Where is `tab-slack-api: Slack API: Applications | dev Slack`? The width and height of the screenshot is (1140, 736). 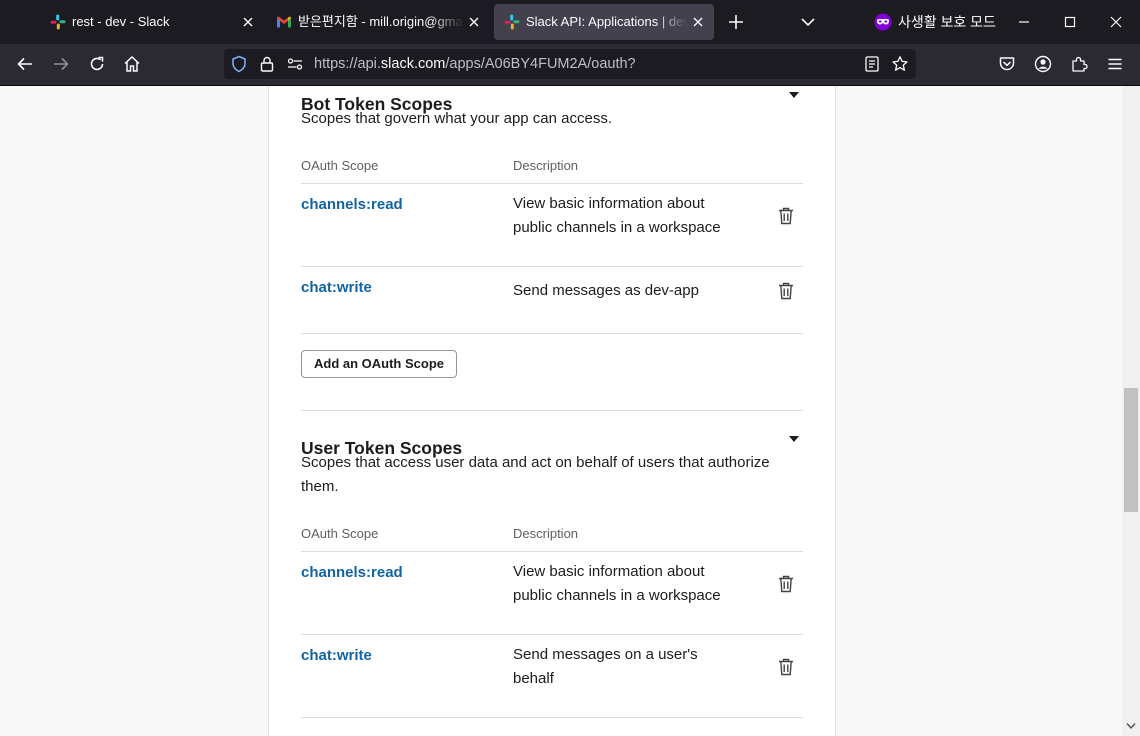 tab-slack-api: Slack API: Applications | dev Slack is located at coordinates (604, 22).